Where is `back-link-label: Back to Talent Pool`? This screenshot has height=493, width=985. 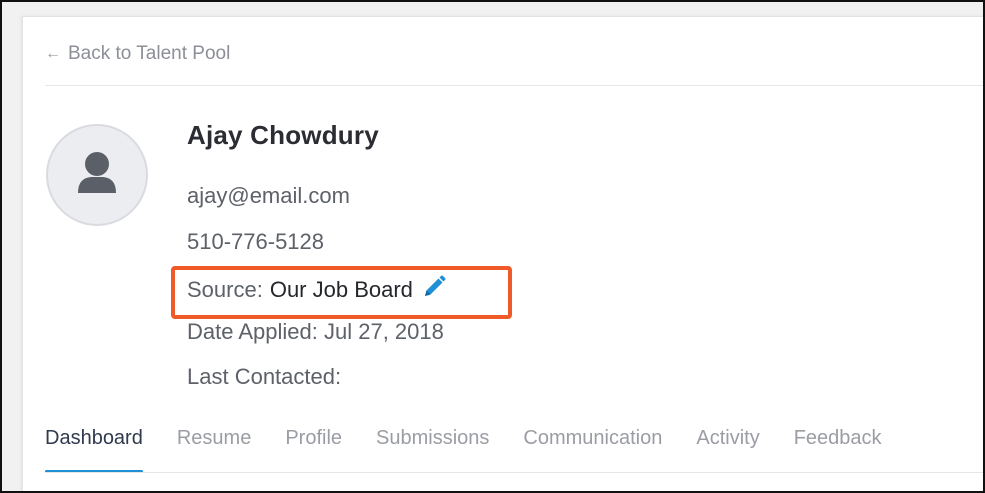
back-link-label: Back to Talent Pool is located at coordinates (149, 53).